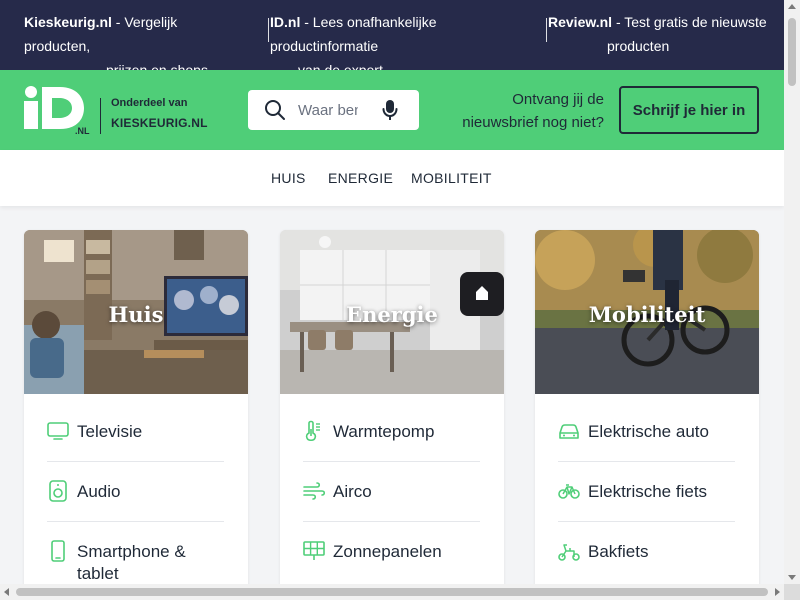 The image size is (800, 600). Describe the element at coordinates (58, 431) in the screenshot. I see `tv-icon` at that location.